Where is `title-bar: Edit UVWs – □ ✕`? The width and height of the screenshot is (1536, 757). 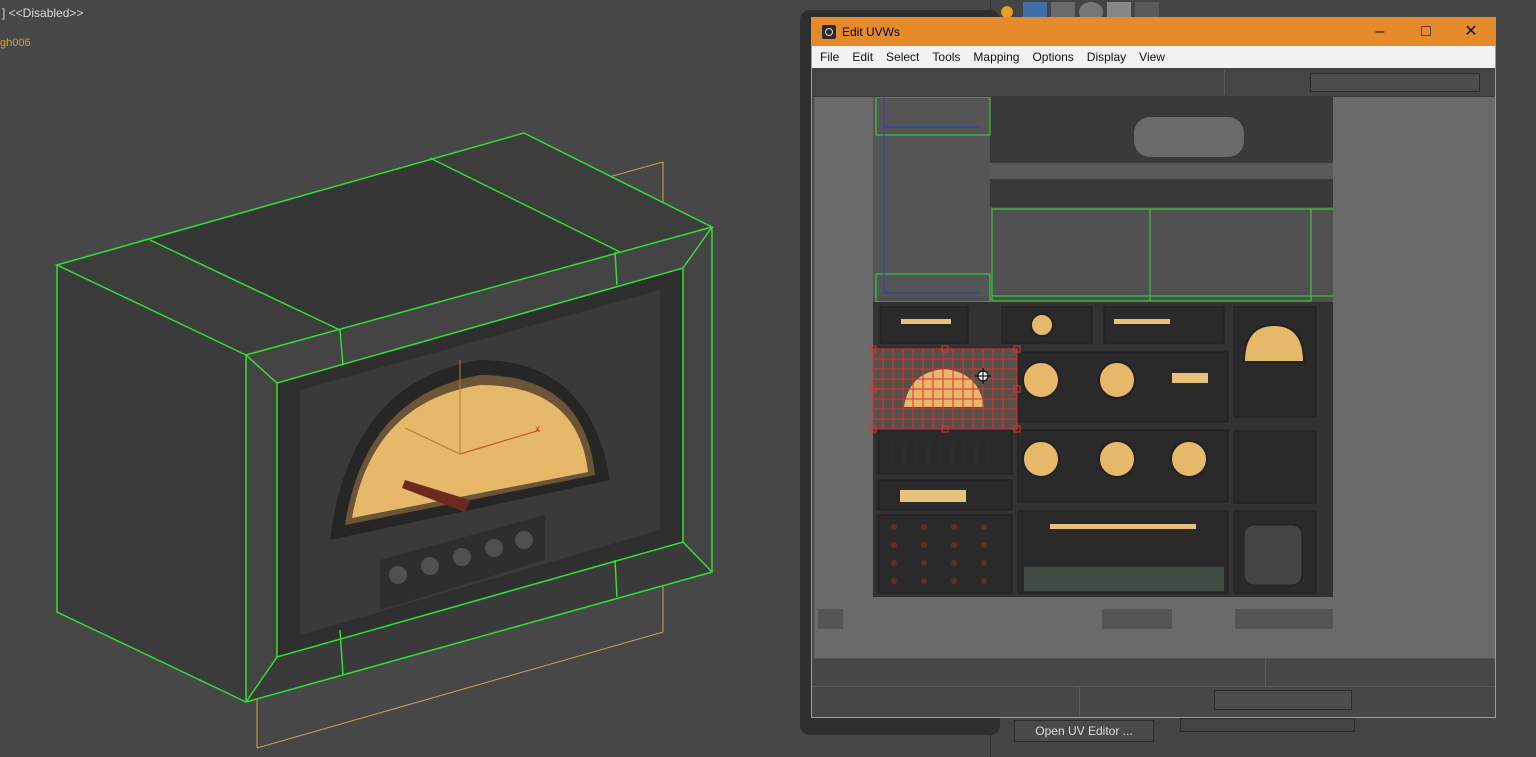
title-bar: Edit UVWs – □ ✕ is located at coordinates (1153, 32).